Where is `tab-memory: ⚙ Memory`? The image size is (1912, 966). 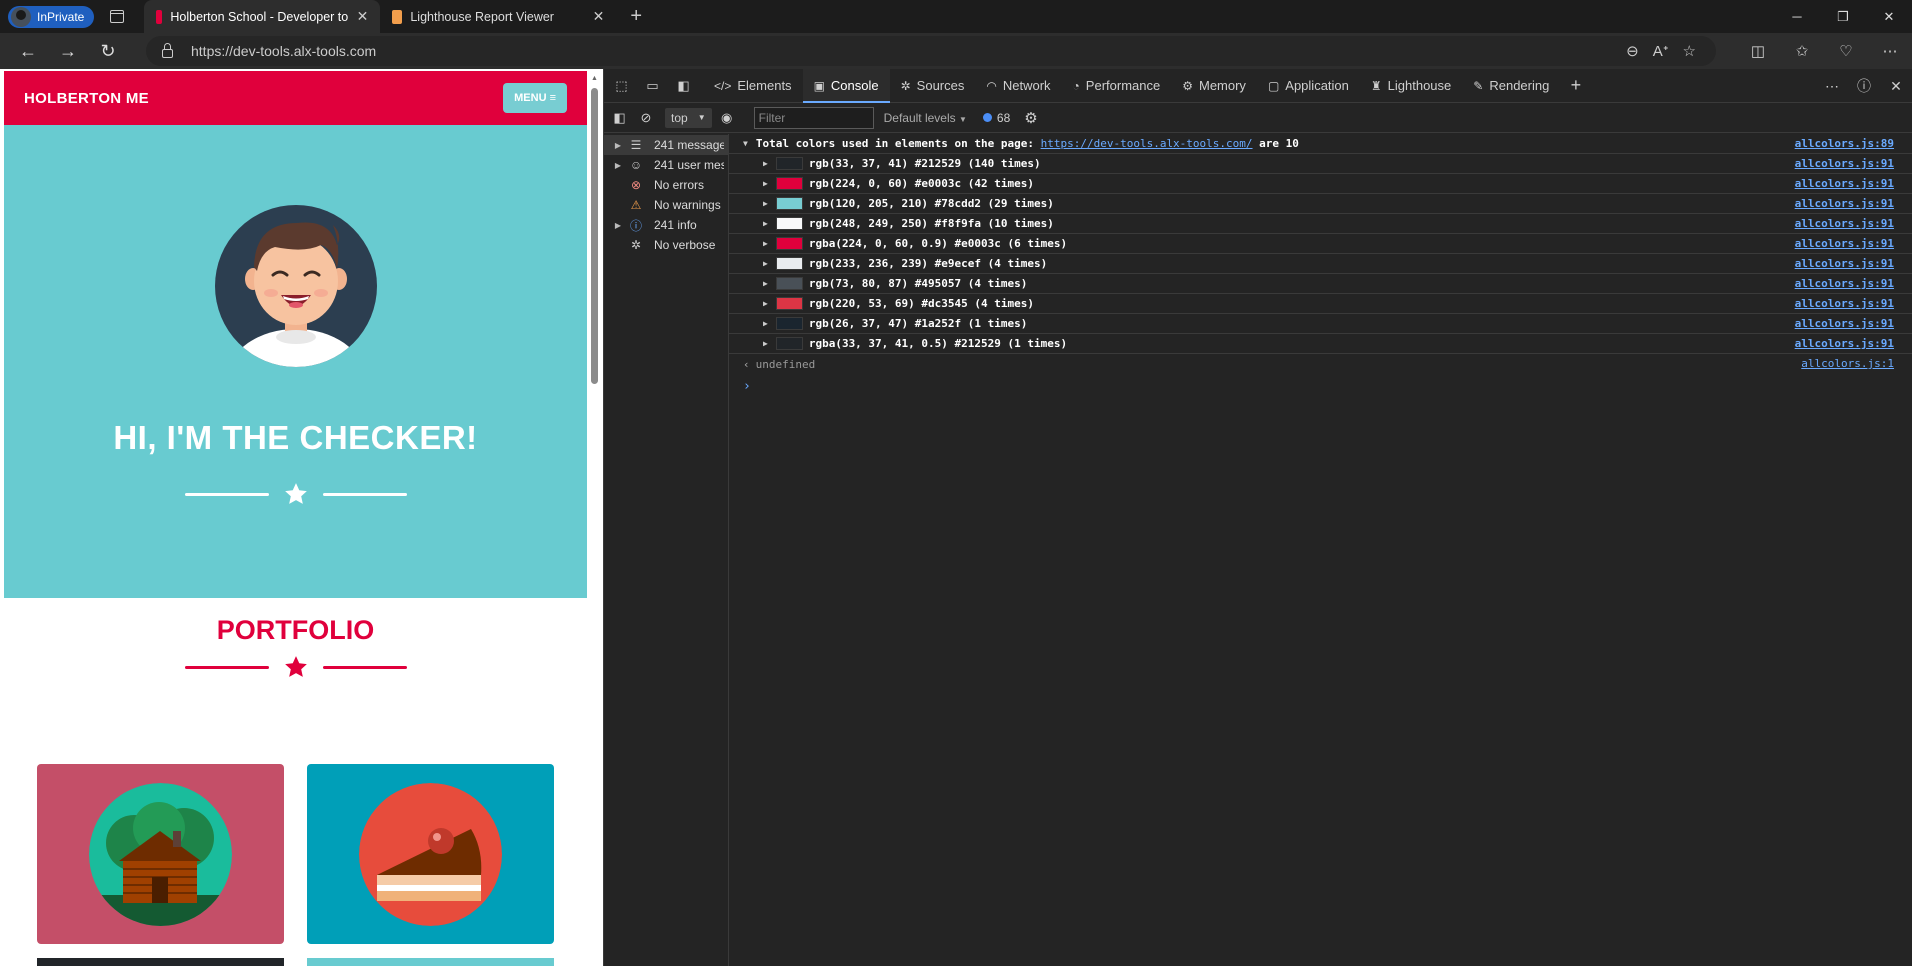
tab-memory: ⚙ Memory is located at coordinates (1214, 86).